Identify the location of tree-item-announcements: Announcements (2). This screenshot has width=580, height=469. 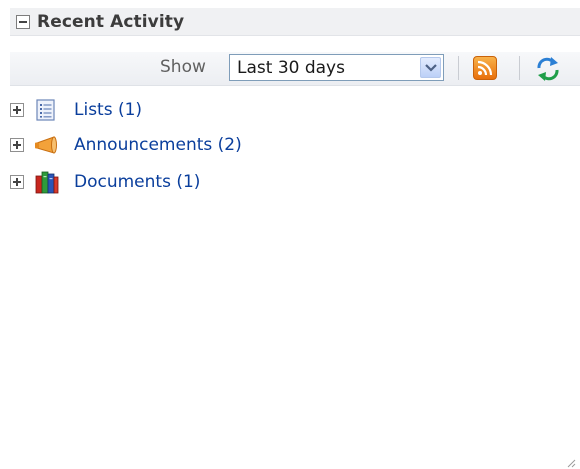
(260, 145).